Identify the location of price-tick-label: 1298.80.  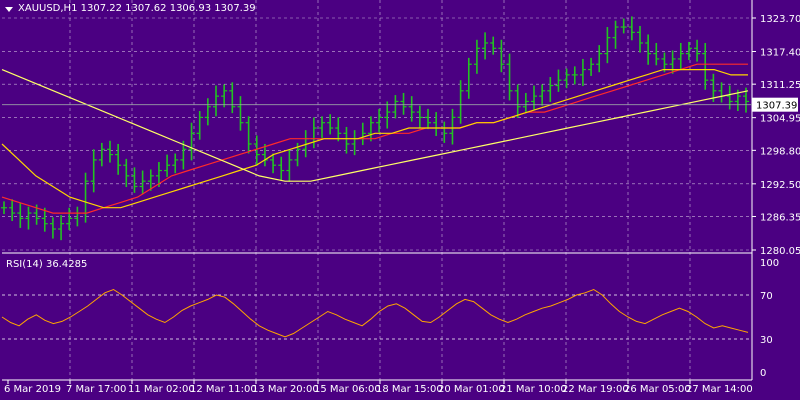
(780, 151).